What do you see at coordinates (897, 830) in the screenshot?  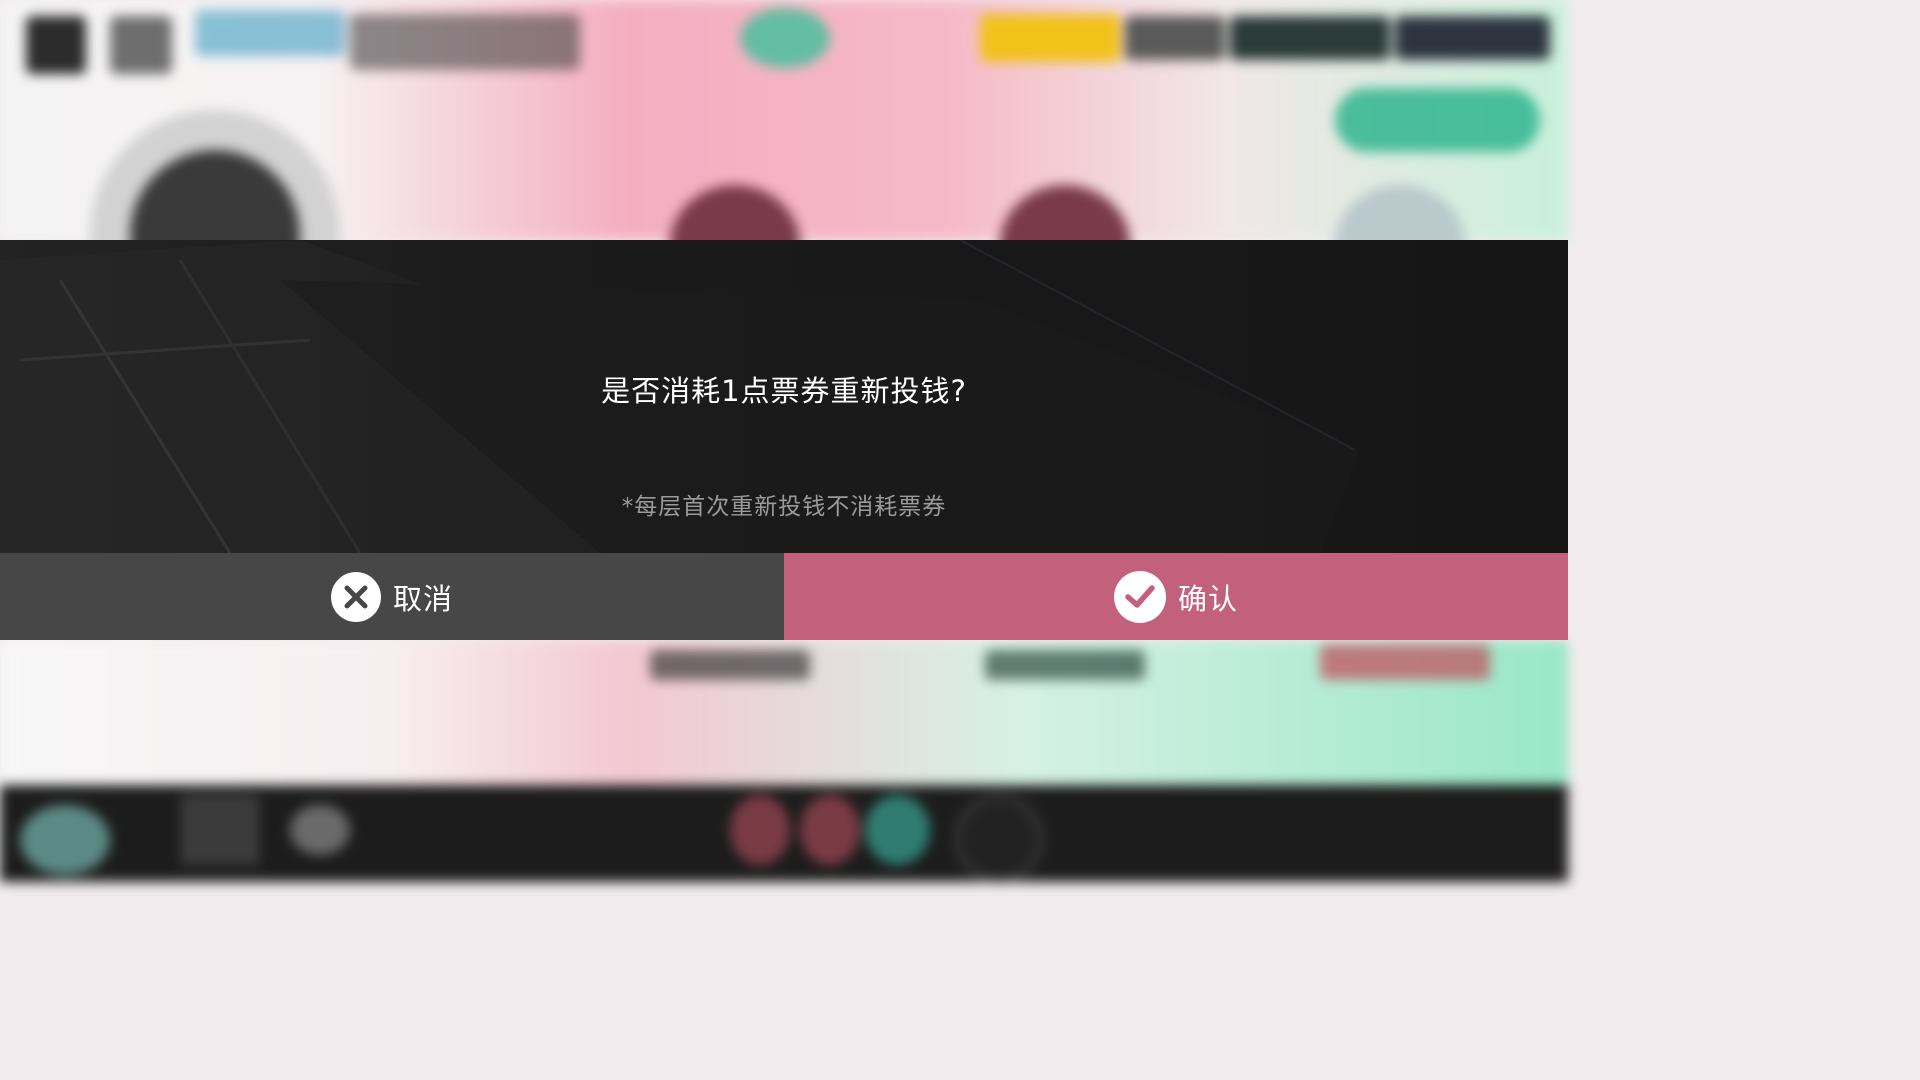 I see `token-3-blurred` at bounding box center [897, 830].